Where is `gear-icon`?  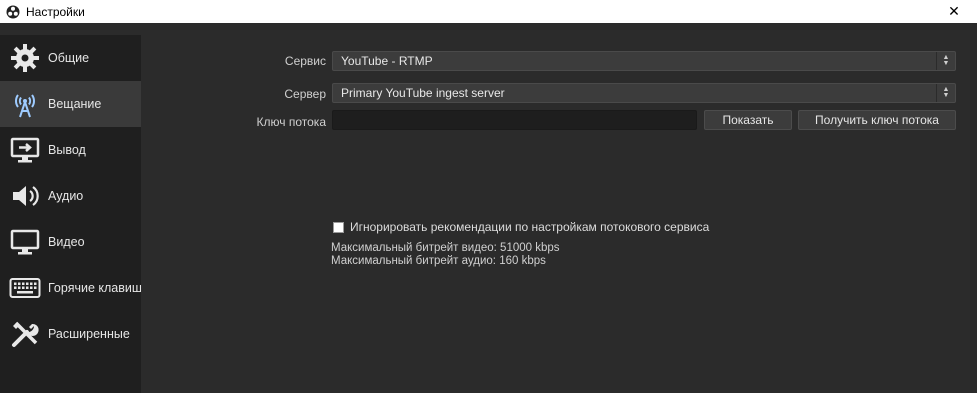
gear-icon is located at coordinates (25, 58).